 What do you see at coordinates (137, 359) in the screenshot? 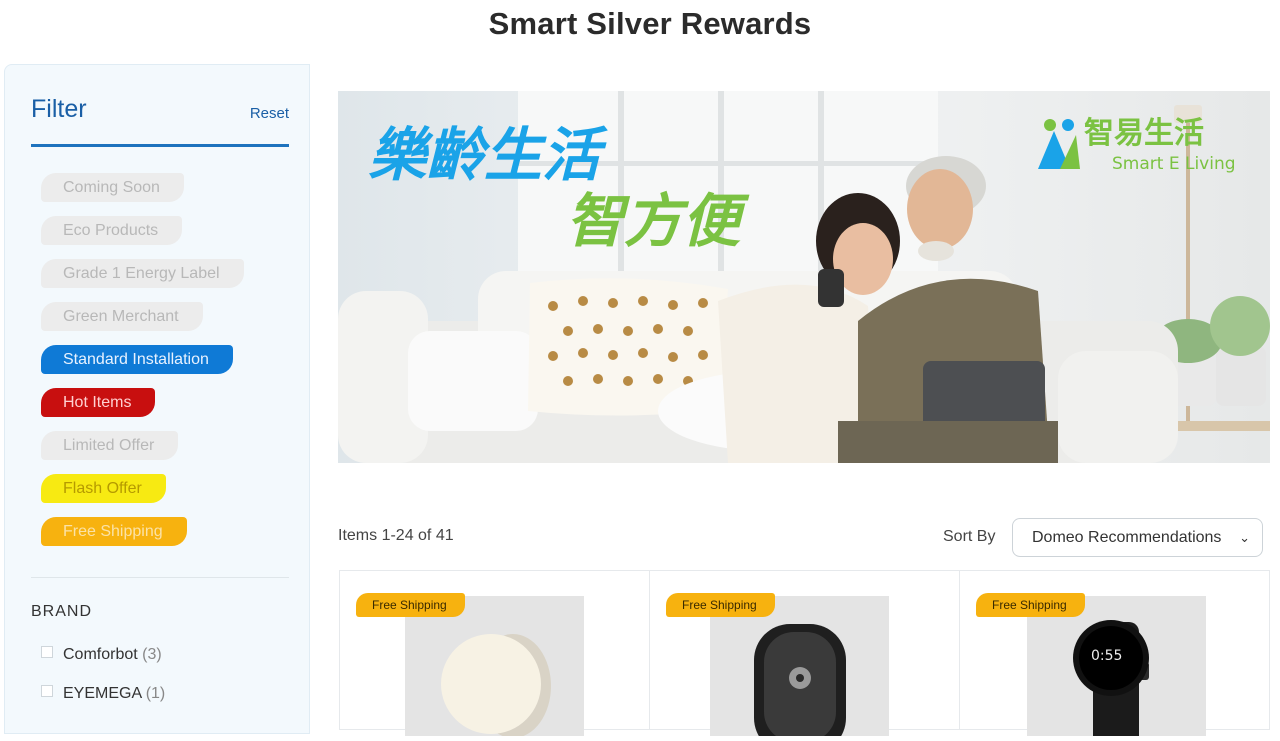
I see `tag-standard-installation: Standard Installation` at bounding box center [137, 359].